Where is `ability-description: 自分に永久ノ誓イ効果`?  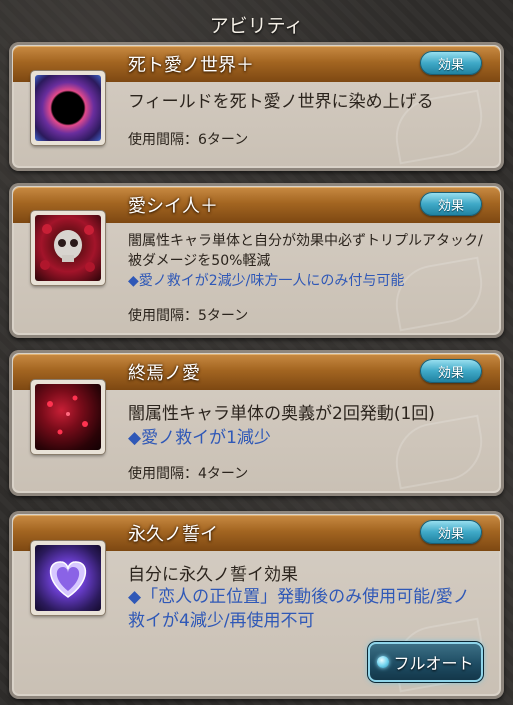 ability-description: 自分に永久ノ誓イ効果 is located at coordinates (213, 575).